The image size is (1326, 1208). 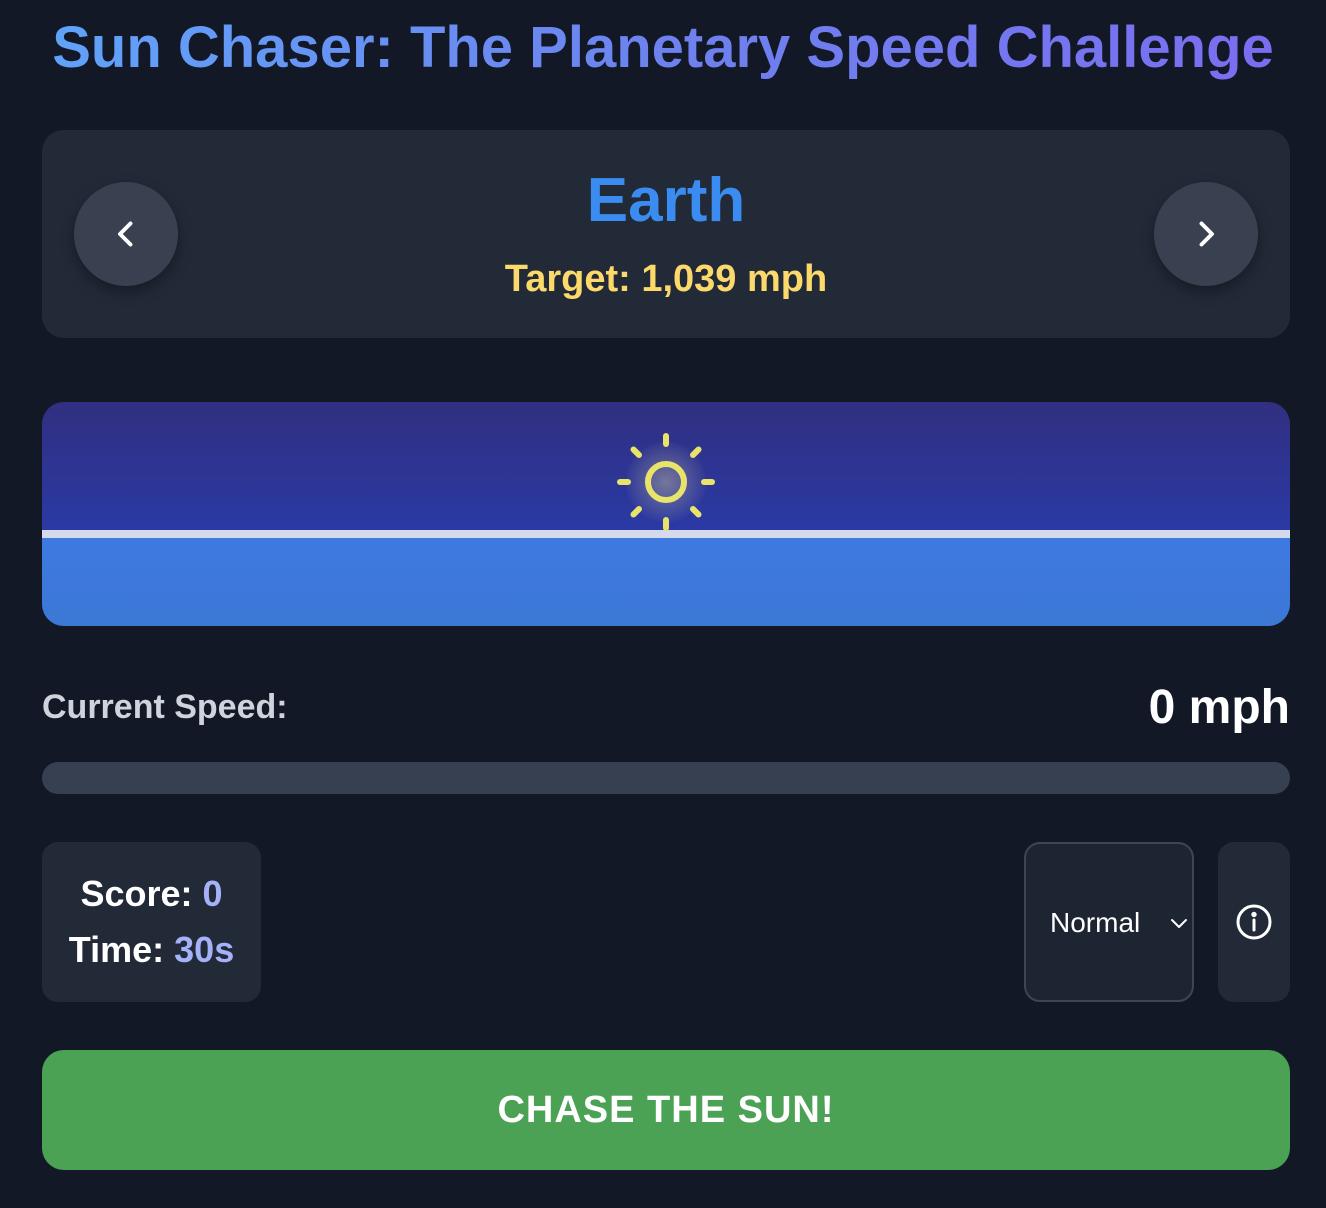 I want to click on time-label: Time:, so click(x=116, y=949).